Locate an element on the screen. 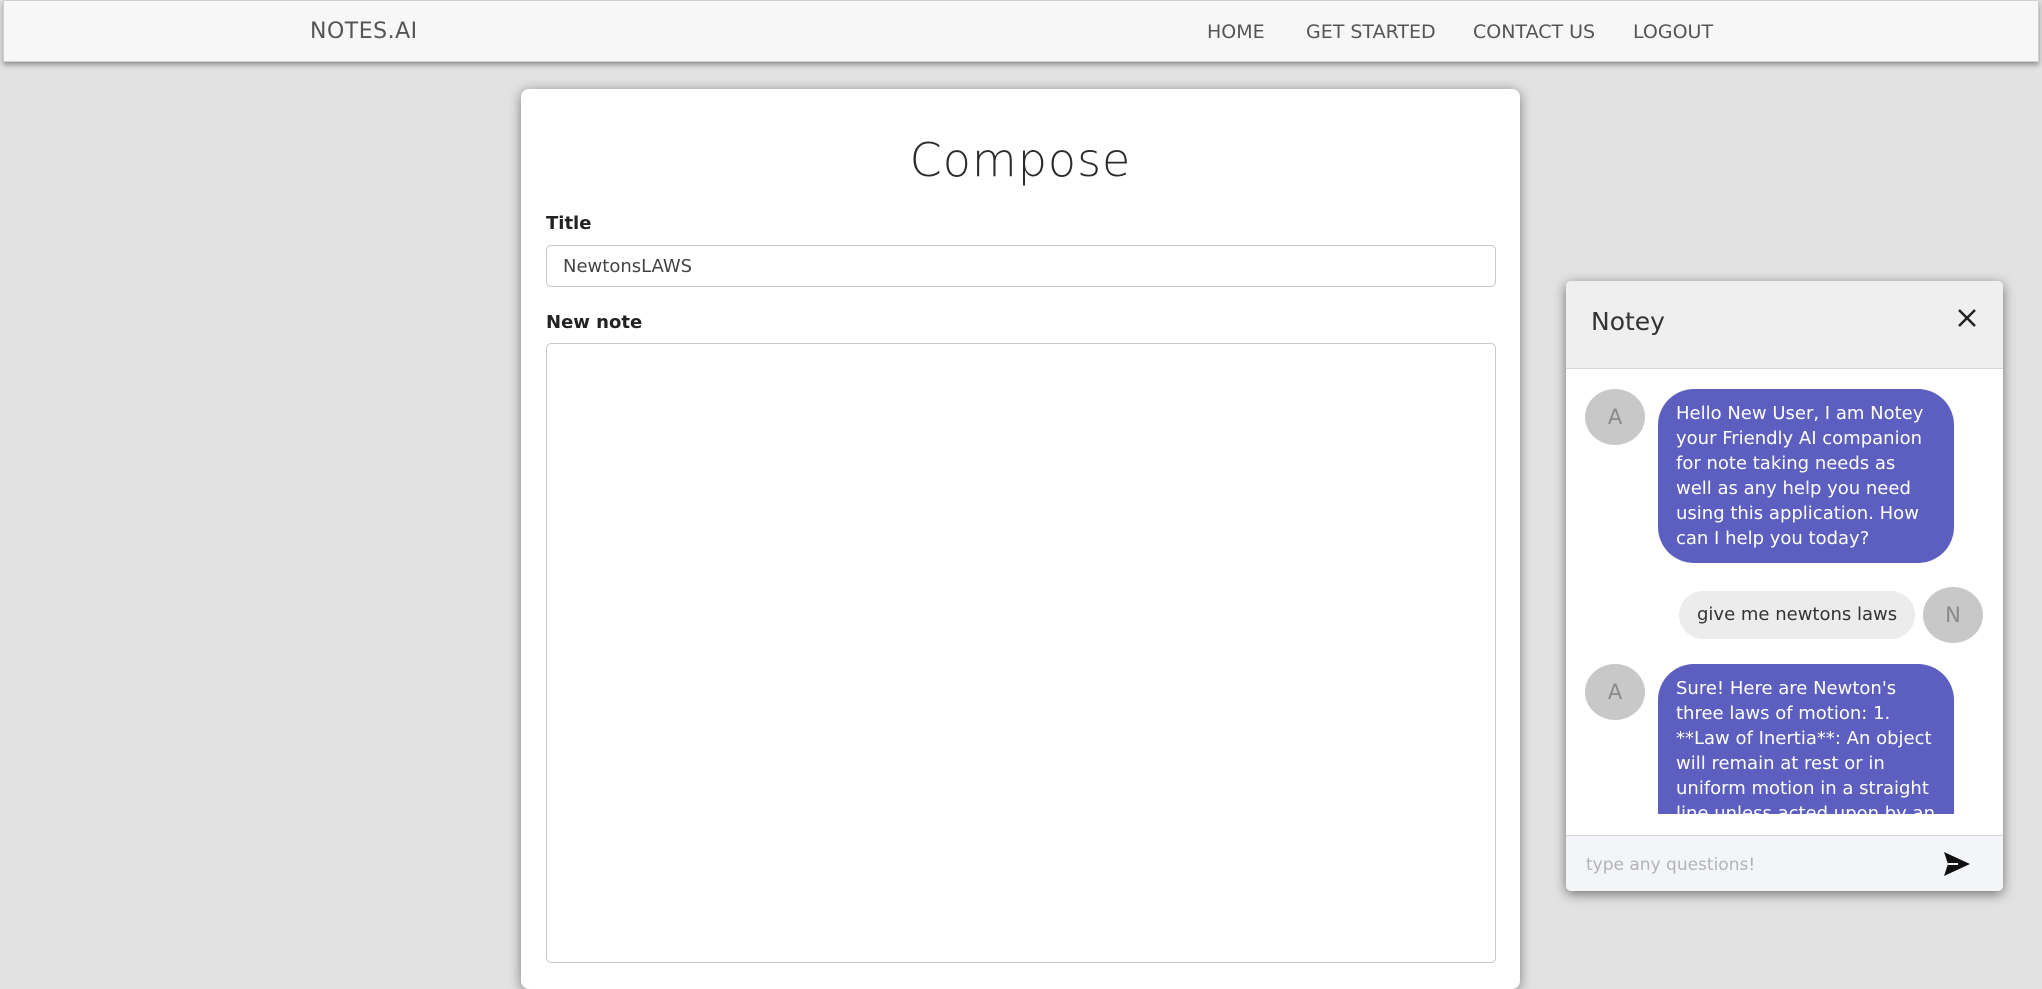 The image size is (2042, 989). chat-input-bar is located at coordinates (1784, 863).